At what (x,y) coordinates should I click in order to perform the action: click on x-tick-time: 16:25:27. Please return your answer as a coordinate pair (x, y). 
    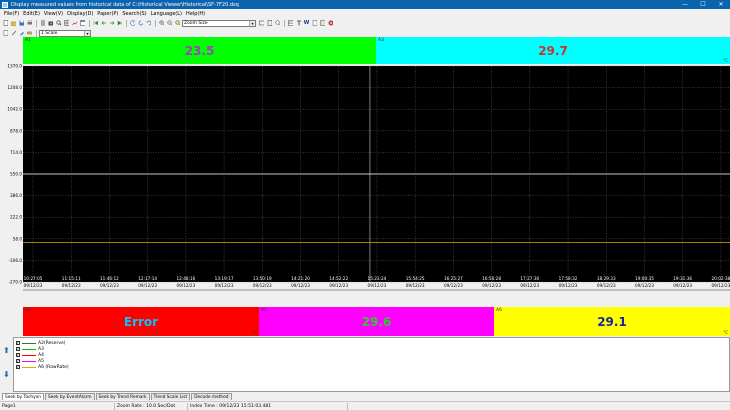
    Looking at the image, I should click on (453, 278).